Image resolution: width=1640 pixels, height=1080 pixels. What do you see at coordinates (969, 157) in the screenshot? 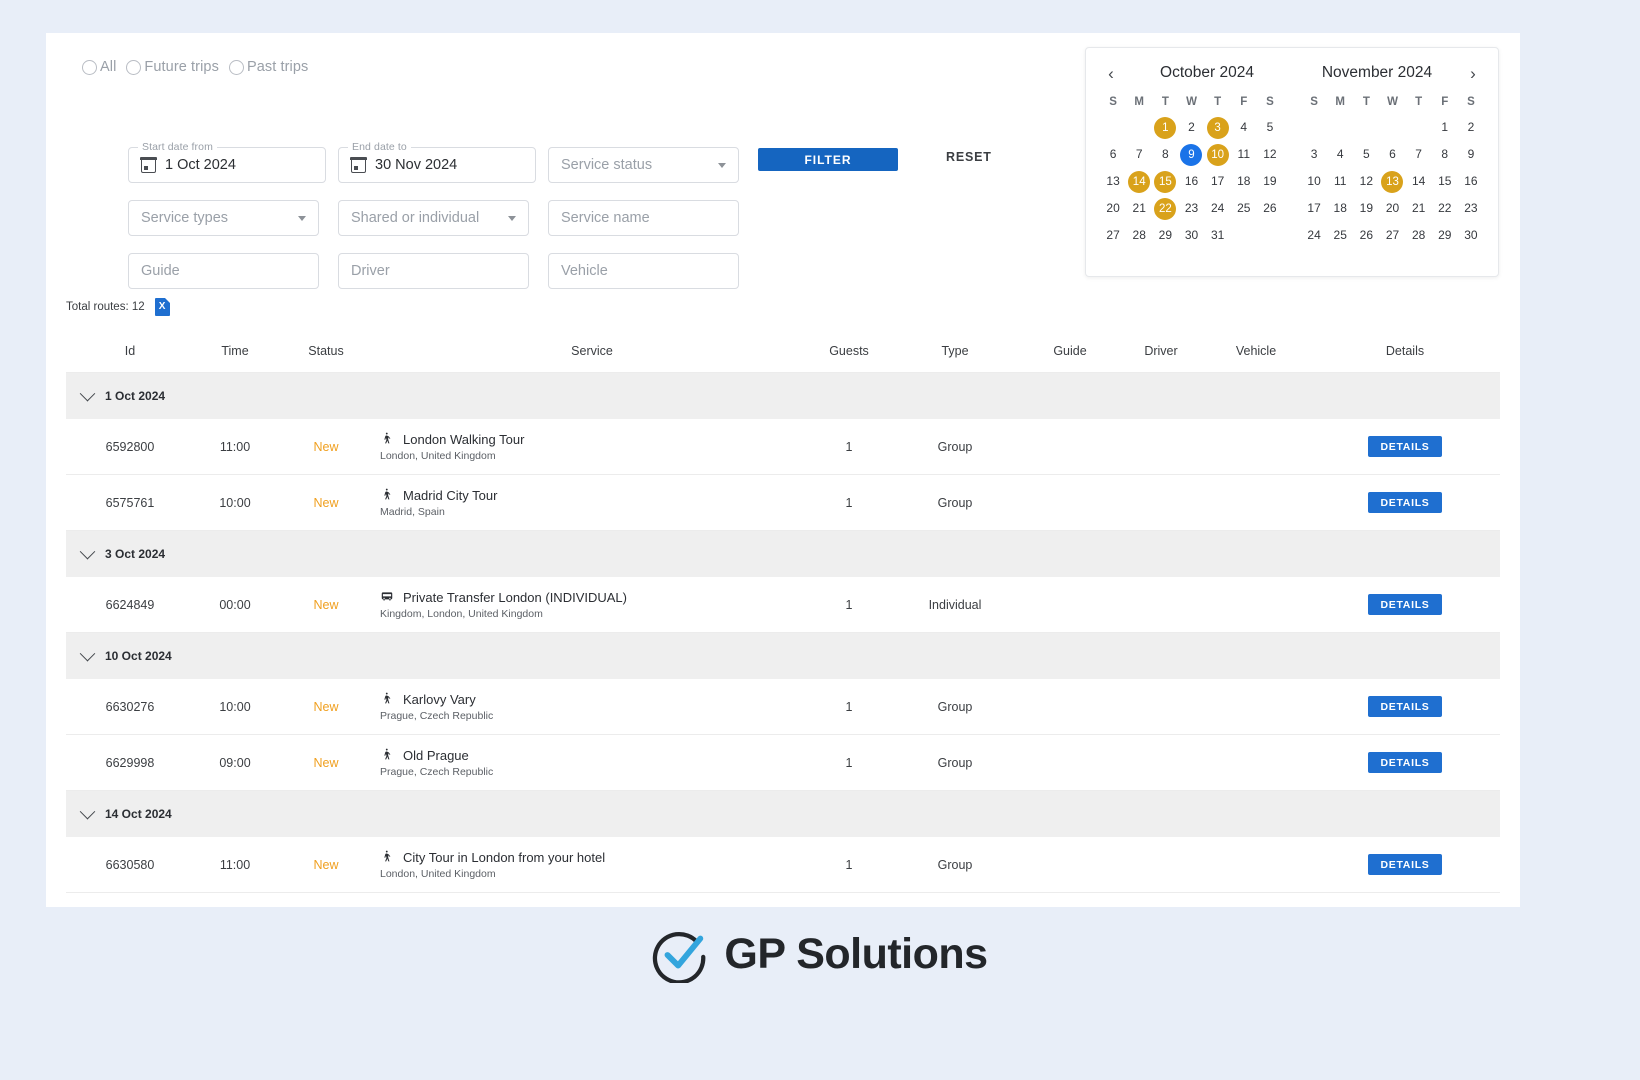
I see `reset-button: RESET` at bounding box center [969, 157].